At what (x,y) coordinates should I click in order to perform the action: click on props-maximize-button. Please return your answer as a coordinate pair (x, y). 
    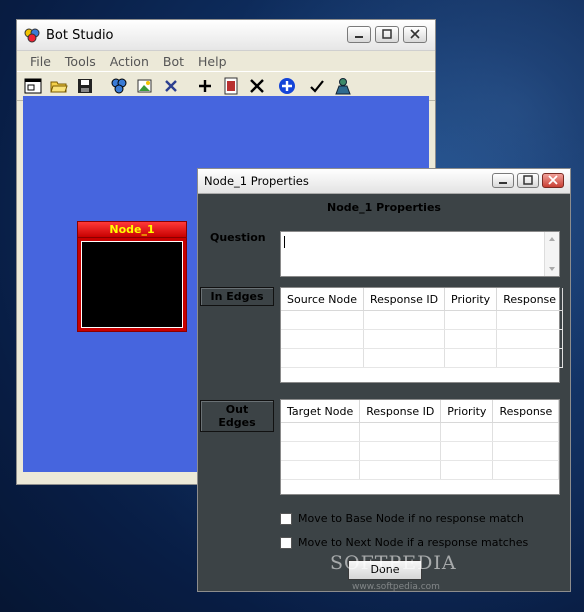
    Looking at the image, I should click on (528, 180).